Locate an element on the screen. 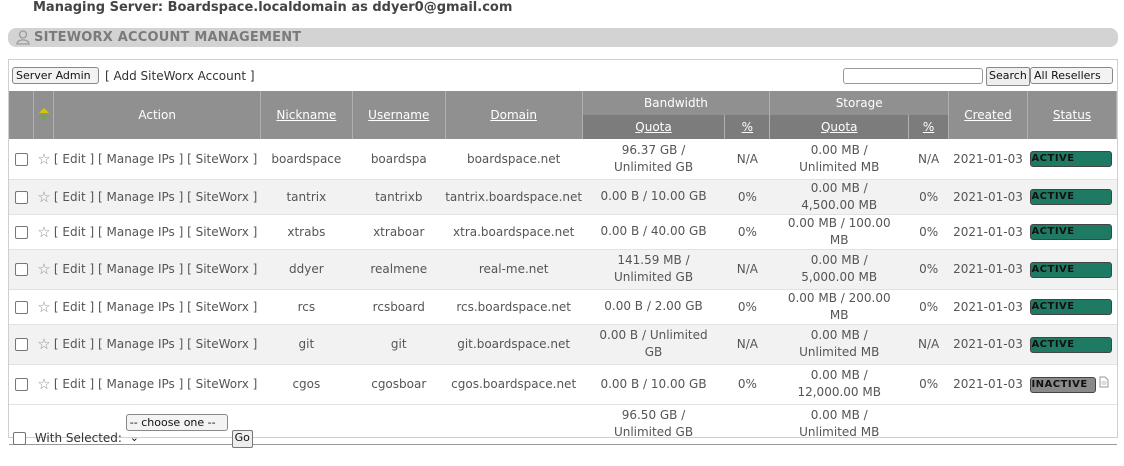  nickname-cell: boardspace is located at coordinates (306, 159).